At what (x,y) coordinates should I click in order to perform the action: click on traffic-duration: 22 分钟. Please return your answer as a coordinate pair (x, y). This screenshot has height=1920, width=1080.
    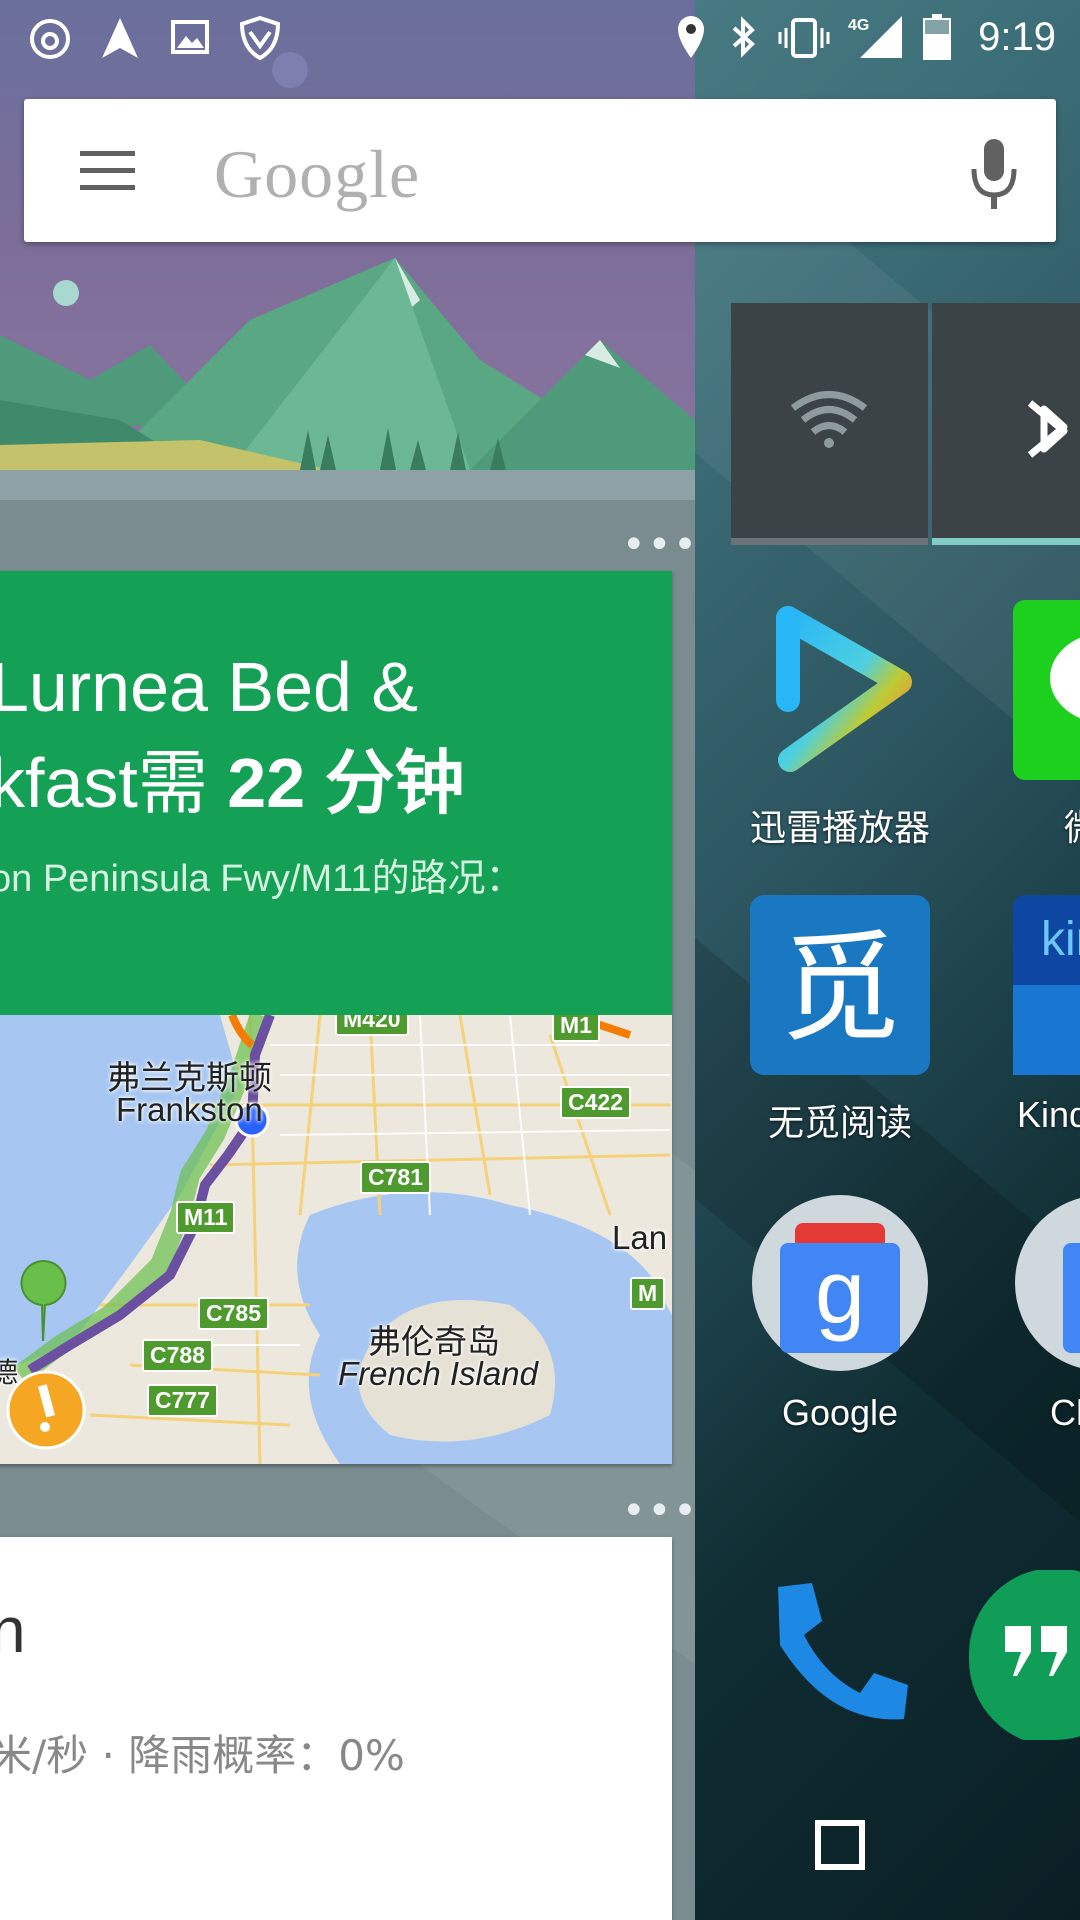
    Looking at the image, I should click on (346, 783).